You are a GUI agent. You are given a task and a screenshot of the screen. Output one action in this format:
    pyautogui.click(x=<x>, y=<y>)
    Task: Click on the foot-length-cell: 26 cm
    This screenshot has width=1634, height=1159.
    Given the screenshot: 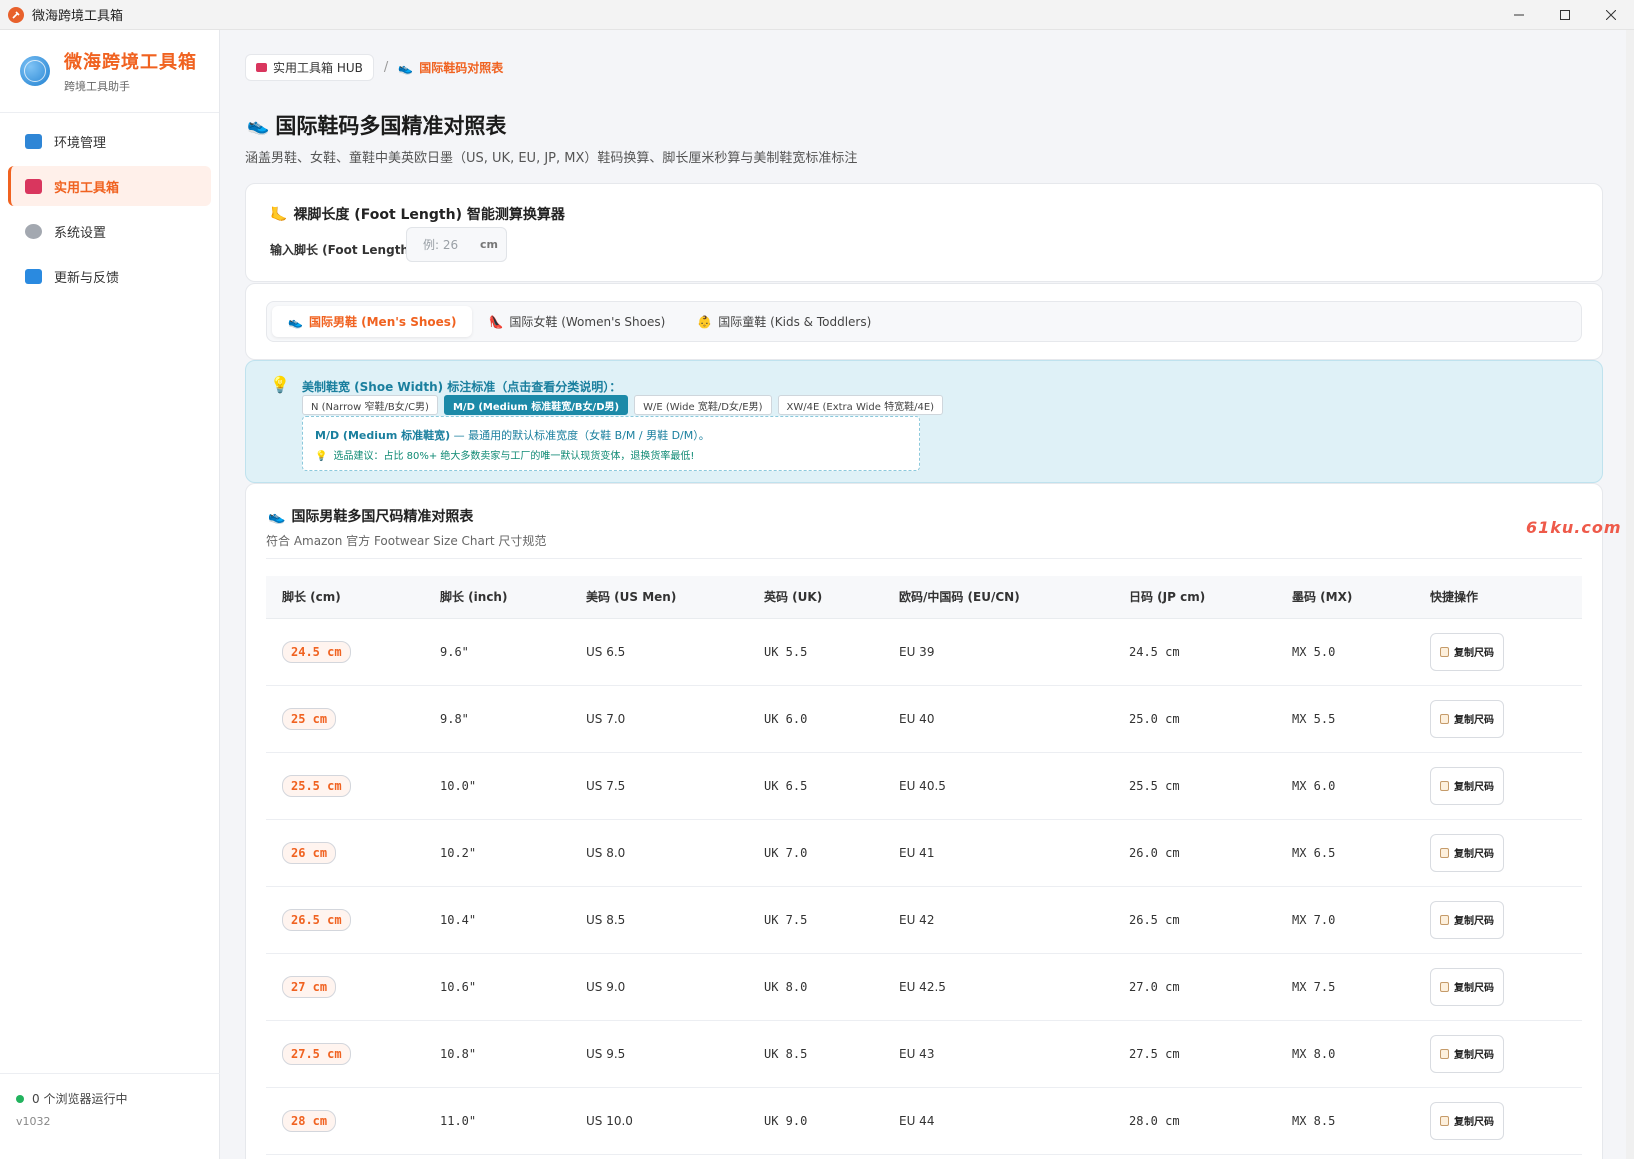 What is the action you would take?
    pyautogui.click(x=345, y=853)
    